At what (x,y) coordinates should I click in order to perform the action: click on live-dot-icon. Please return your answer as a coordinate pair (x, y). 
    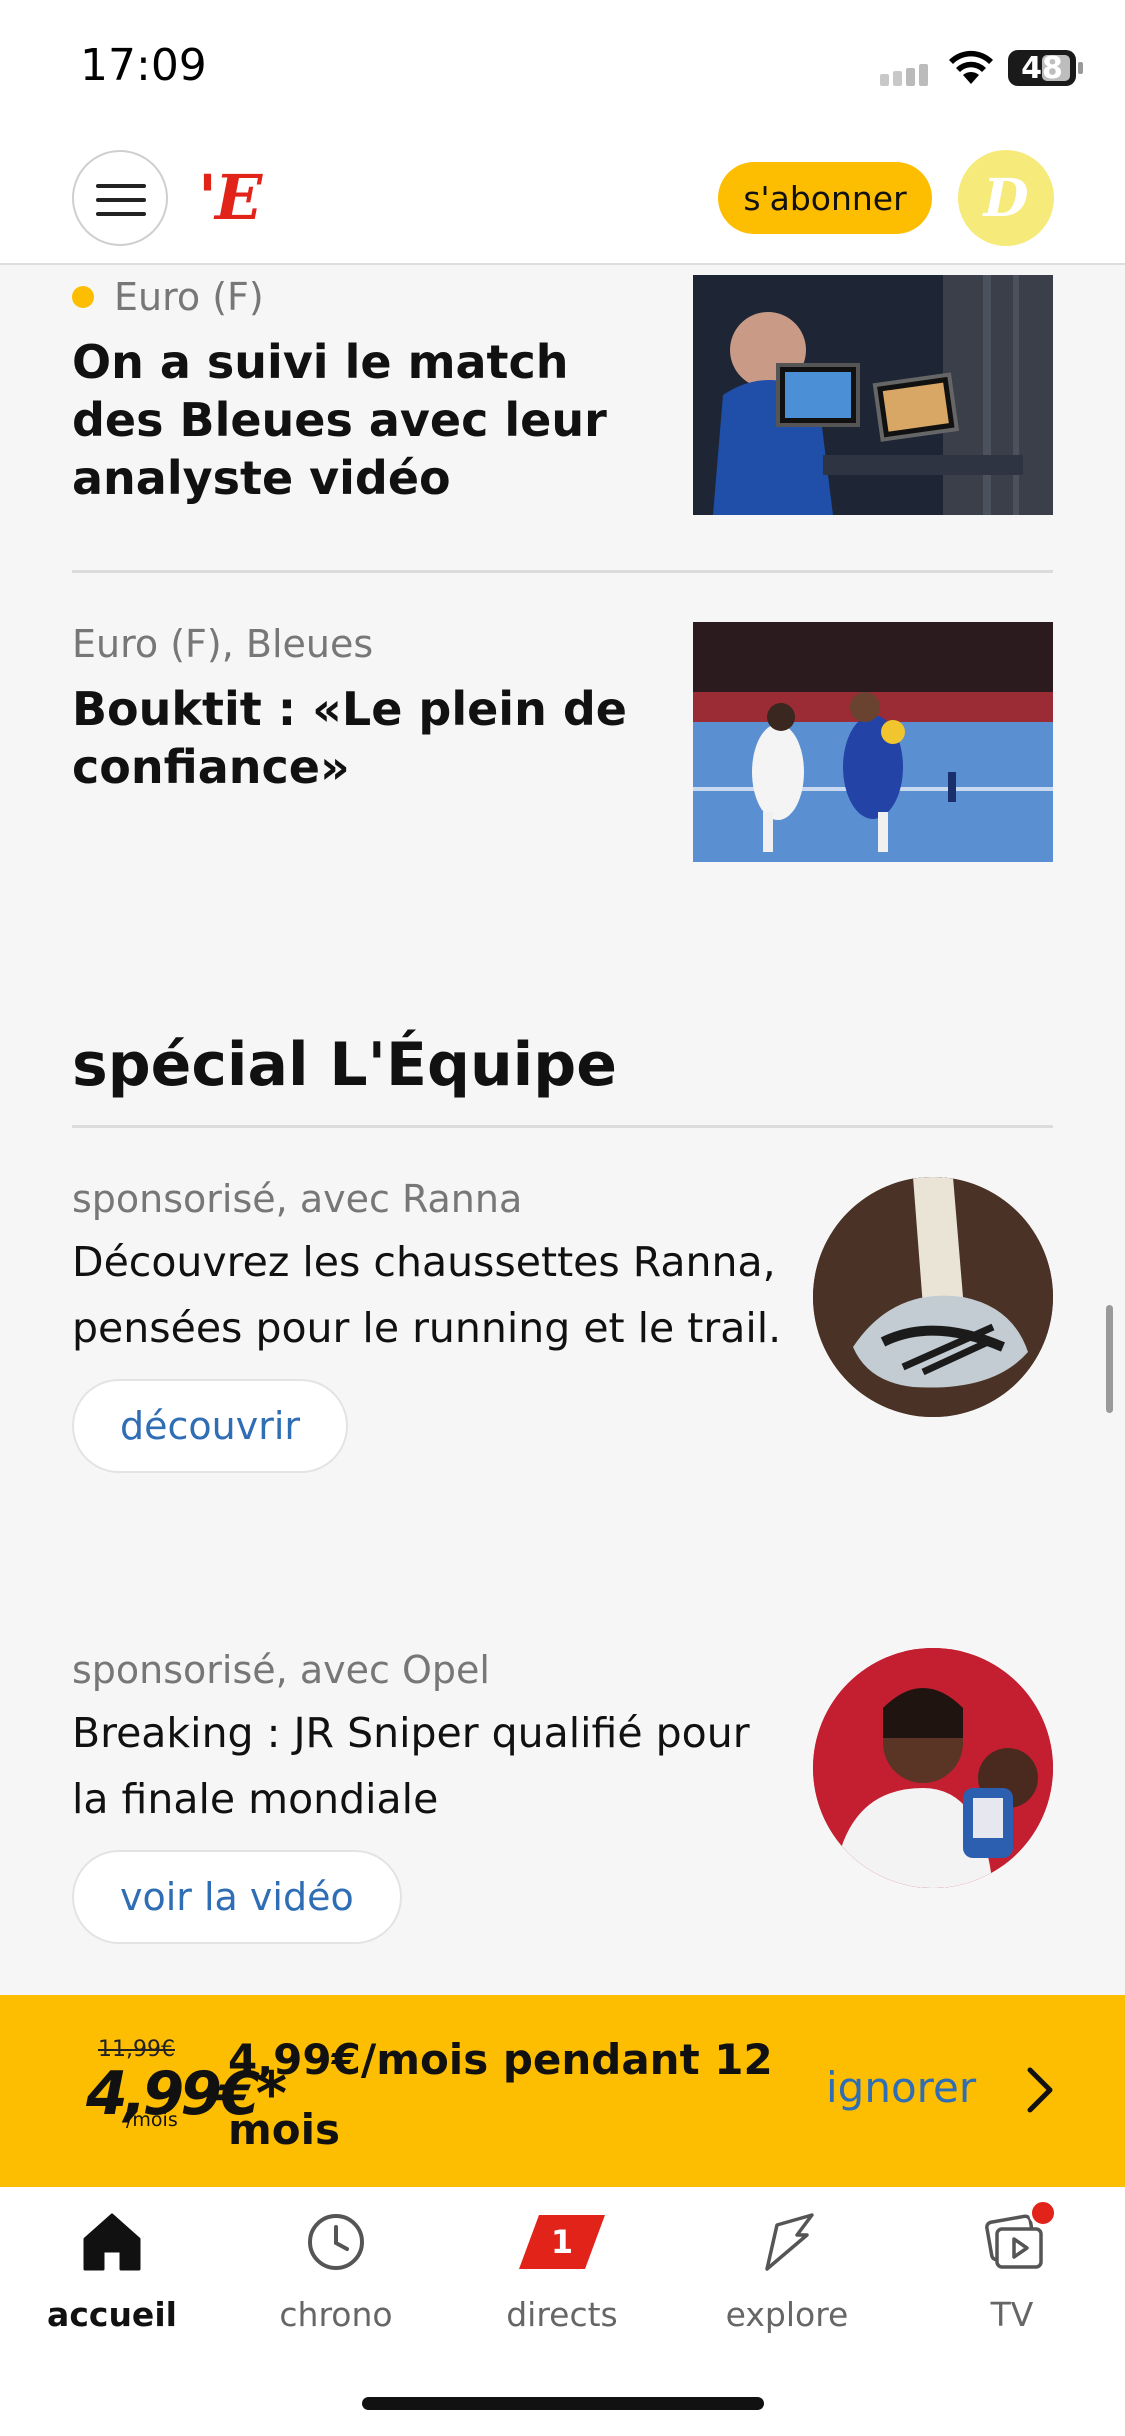
    Looking at the image, I should click on (83, 297).